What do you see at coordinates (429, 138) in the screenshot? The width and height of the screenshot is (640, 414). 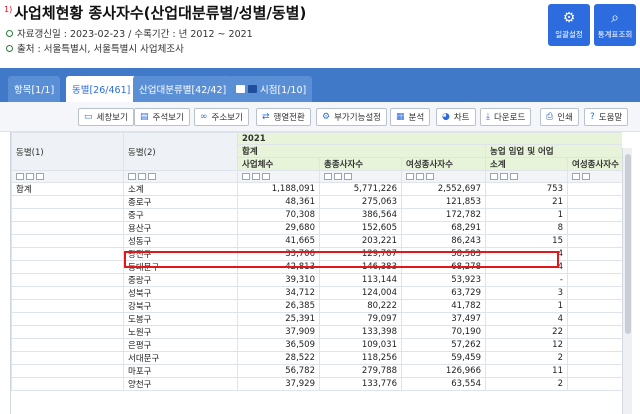 I see `year-header: 2021` at bounding box center [429, 138].